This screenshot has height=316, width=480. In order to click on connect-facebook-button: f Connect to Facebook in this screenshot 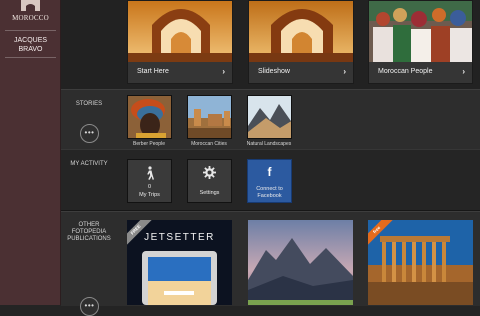, I will do `click(269, 181)`.